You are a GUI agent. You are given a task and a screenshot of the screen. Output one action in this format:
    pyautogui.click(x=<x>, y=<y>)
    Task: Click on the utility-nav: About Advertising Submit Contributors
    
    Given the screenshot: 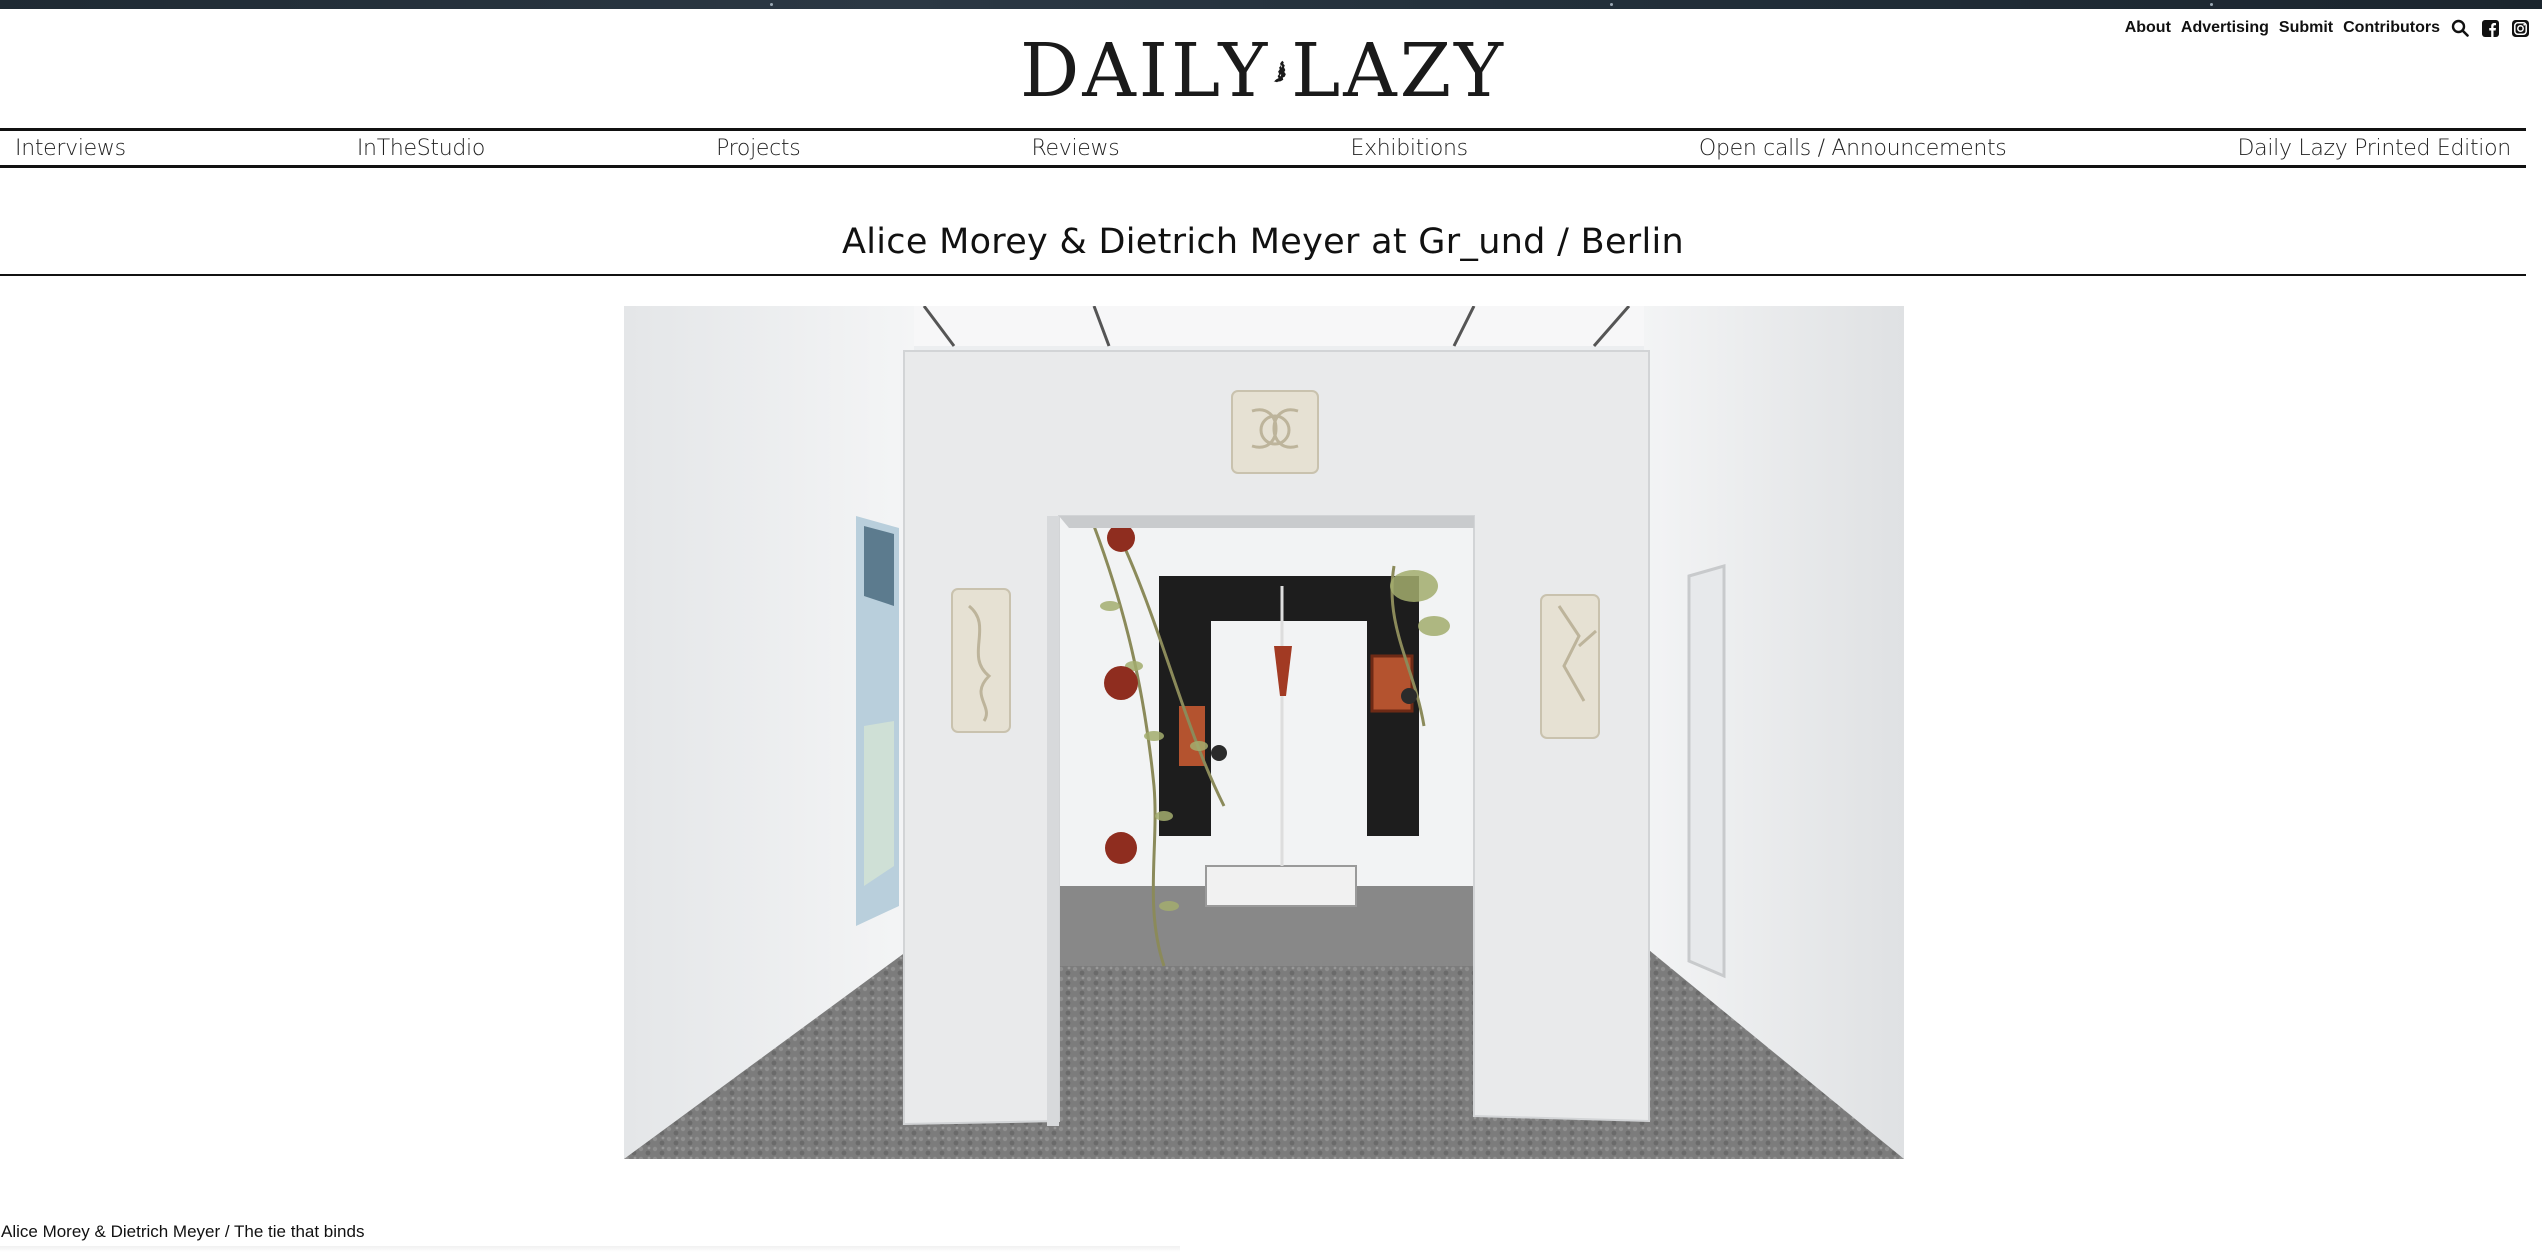 What is the action you would take?
    pyautogui.click(x=2327, y=28)
    